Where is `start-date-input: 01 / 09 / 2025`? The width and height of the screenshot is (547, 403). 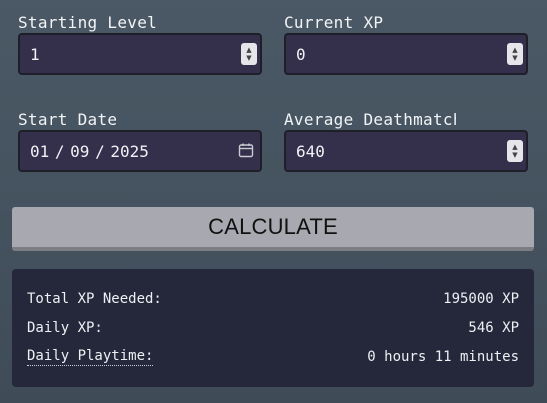 start-date-input: 01 / 09 / 2025 is located at coordinates (140, 151).